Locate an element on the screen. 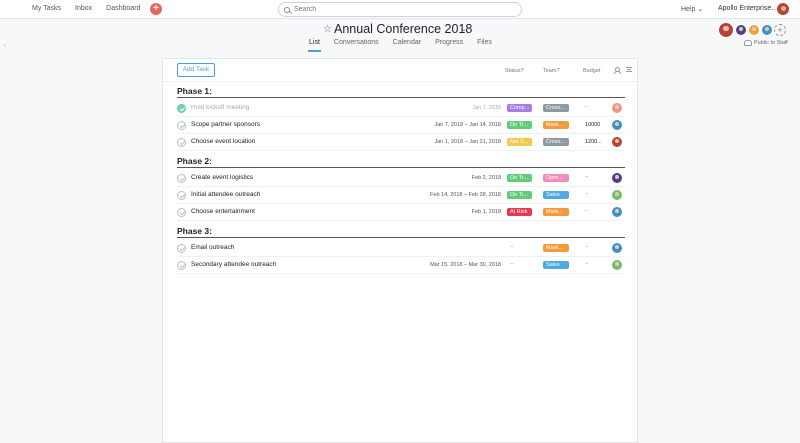  task-name: Initial attendee outreach is located at coordinates (225, 194).